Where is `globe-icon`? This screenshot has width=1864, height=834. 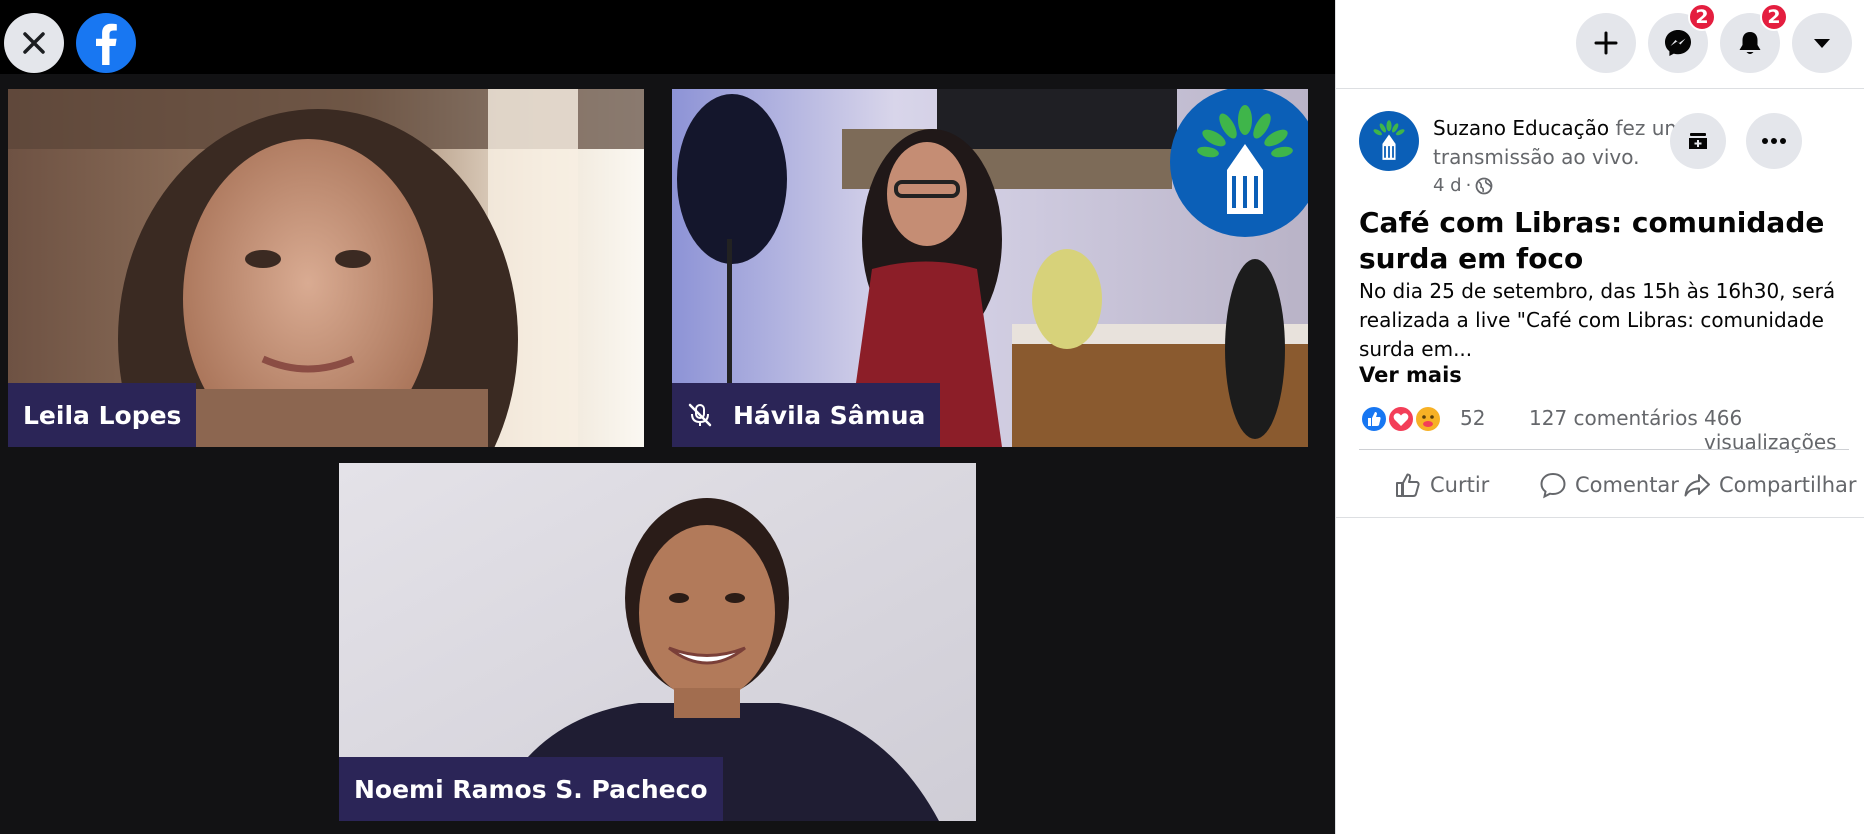
globe-icon is located at coordinates (1484, 185).